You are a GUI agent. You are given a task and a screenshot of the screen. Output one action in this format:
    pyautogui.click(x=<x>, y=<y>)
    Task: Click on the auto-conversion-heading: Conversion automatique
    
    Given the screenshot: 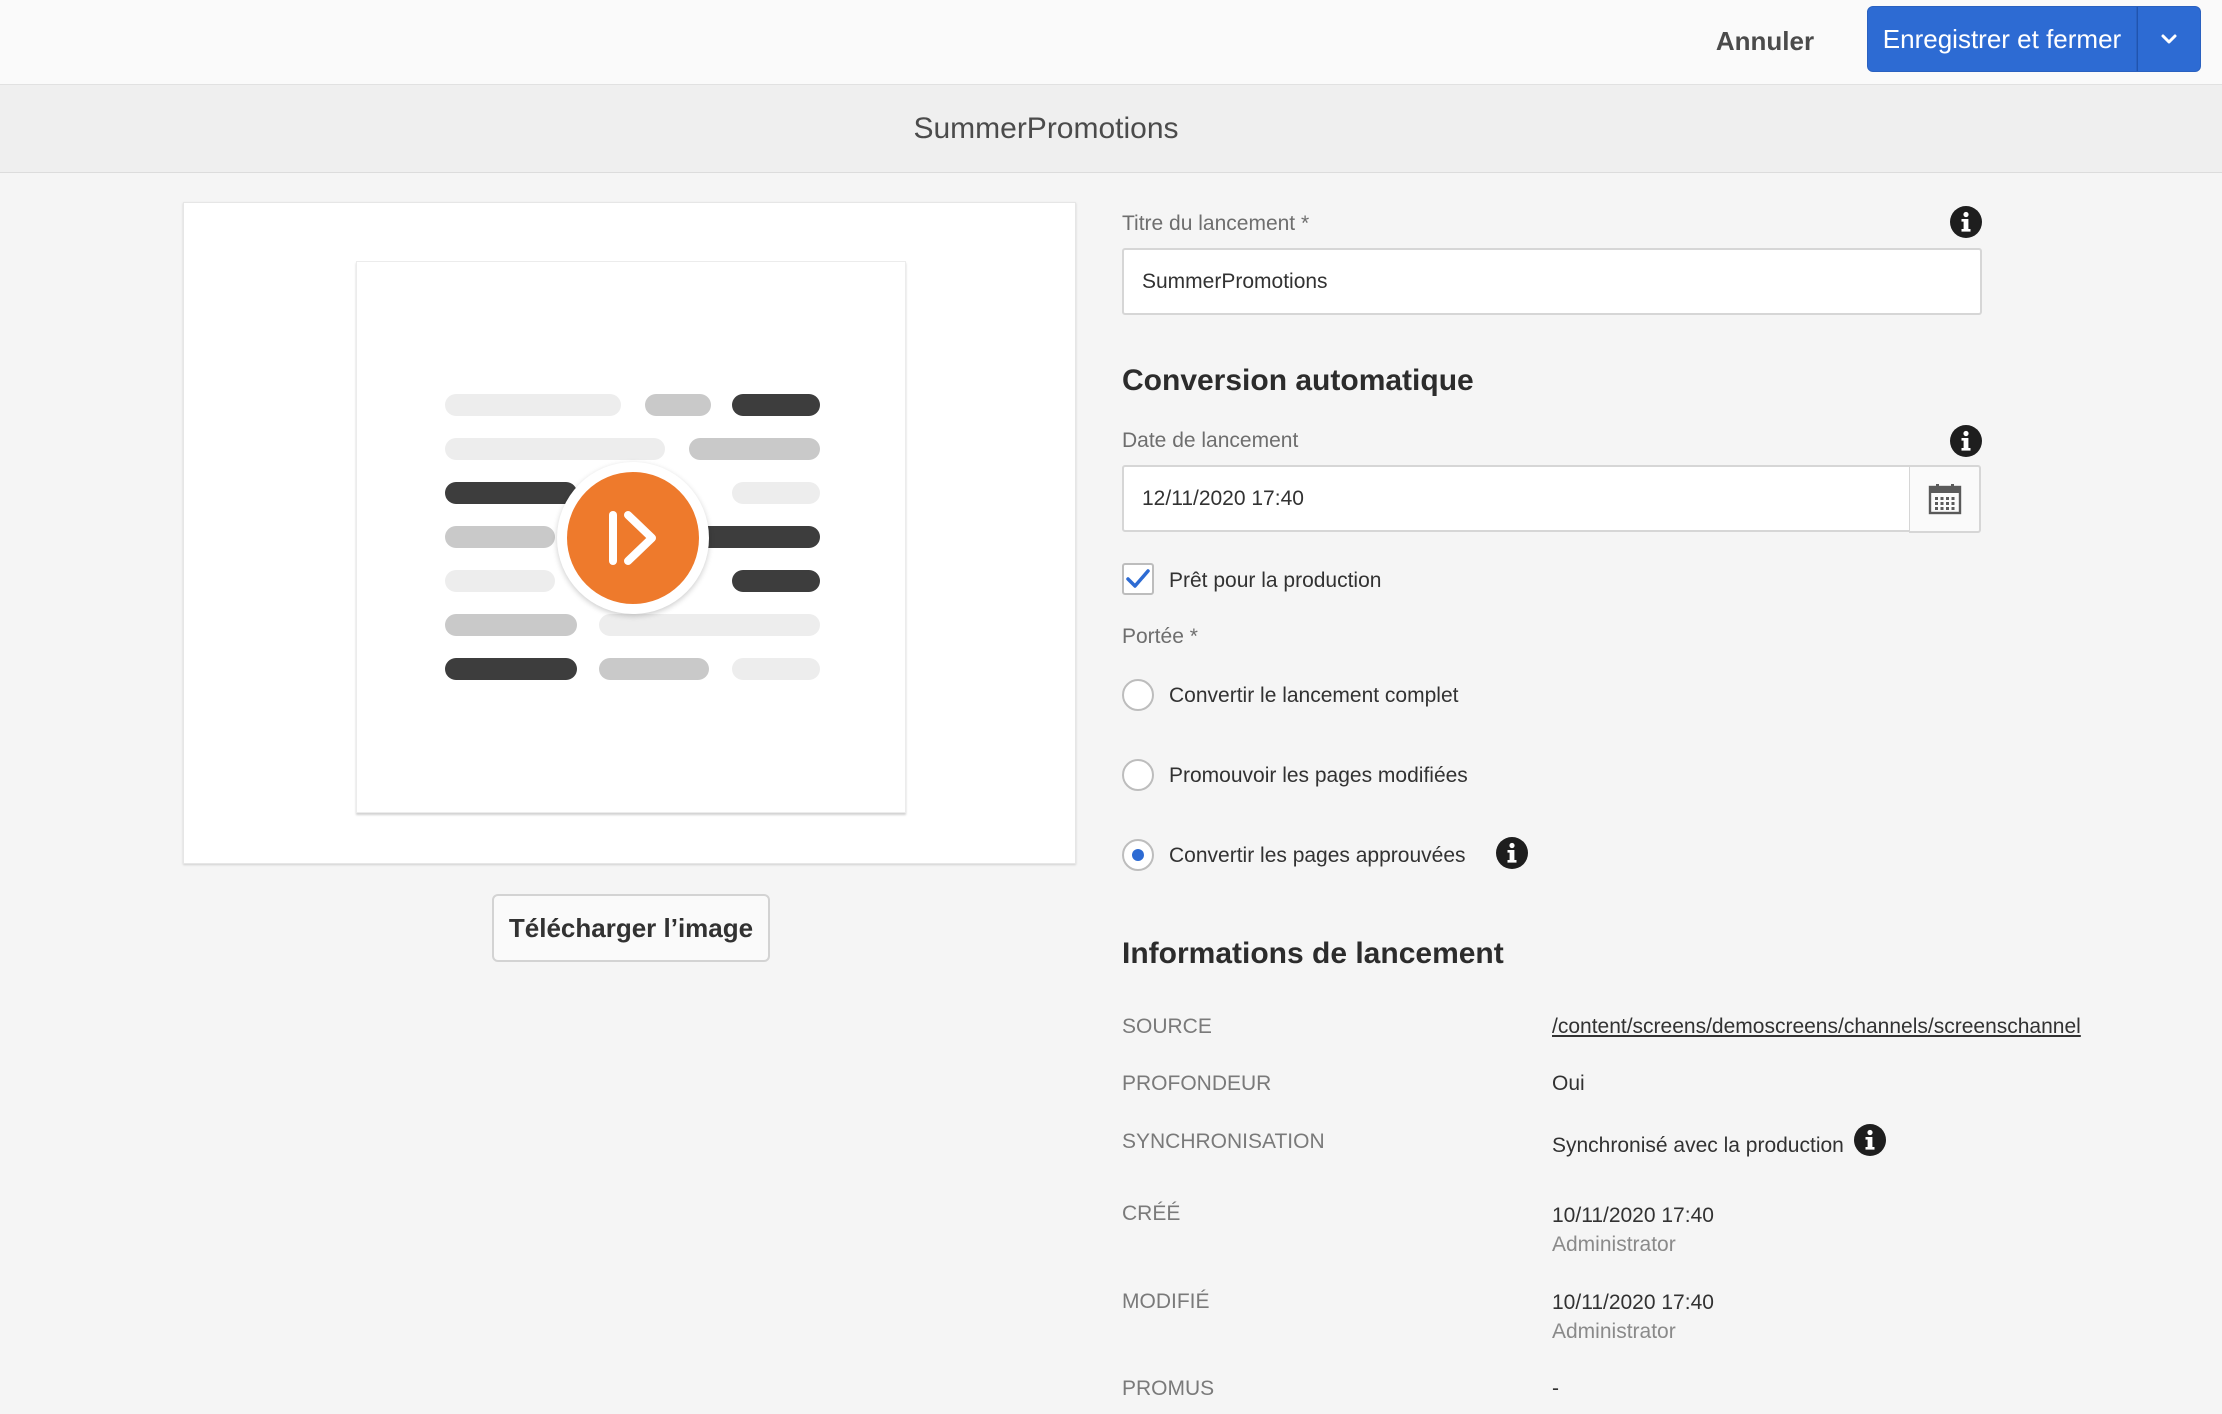 What is the action you would take?
    pyautogui.click(x=1298, y=380)
    